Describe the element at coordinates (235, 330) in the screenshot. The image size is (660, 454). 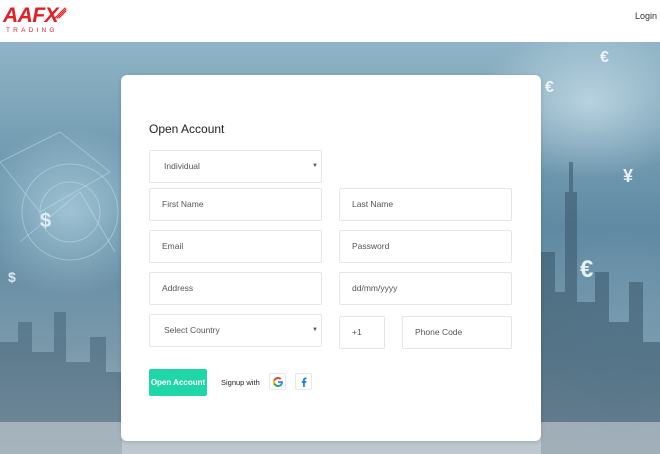
I see `country-select: Select Country ▼` at that location.